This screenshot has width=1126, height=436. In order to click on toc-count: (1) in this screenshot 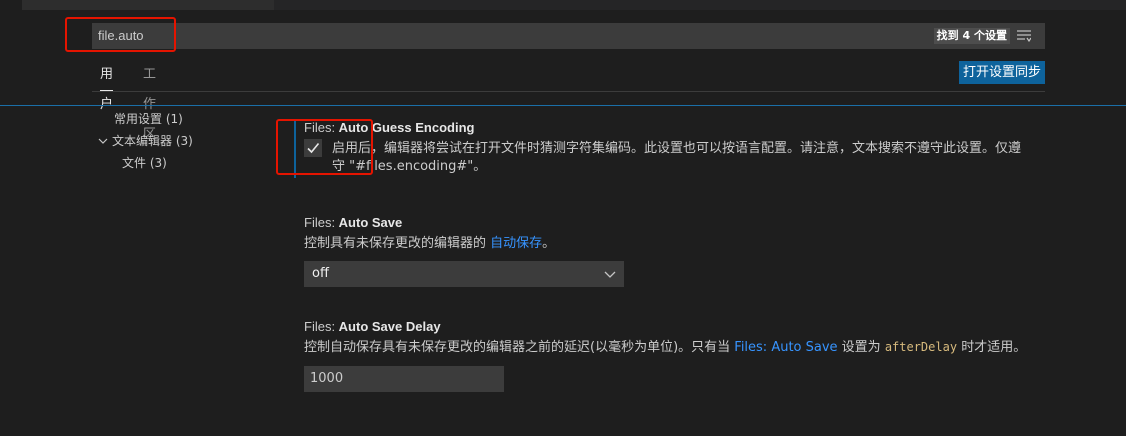, I will do `click(174, 119)`.